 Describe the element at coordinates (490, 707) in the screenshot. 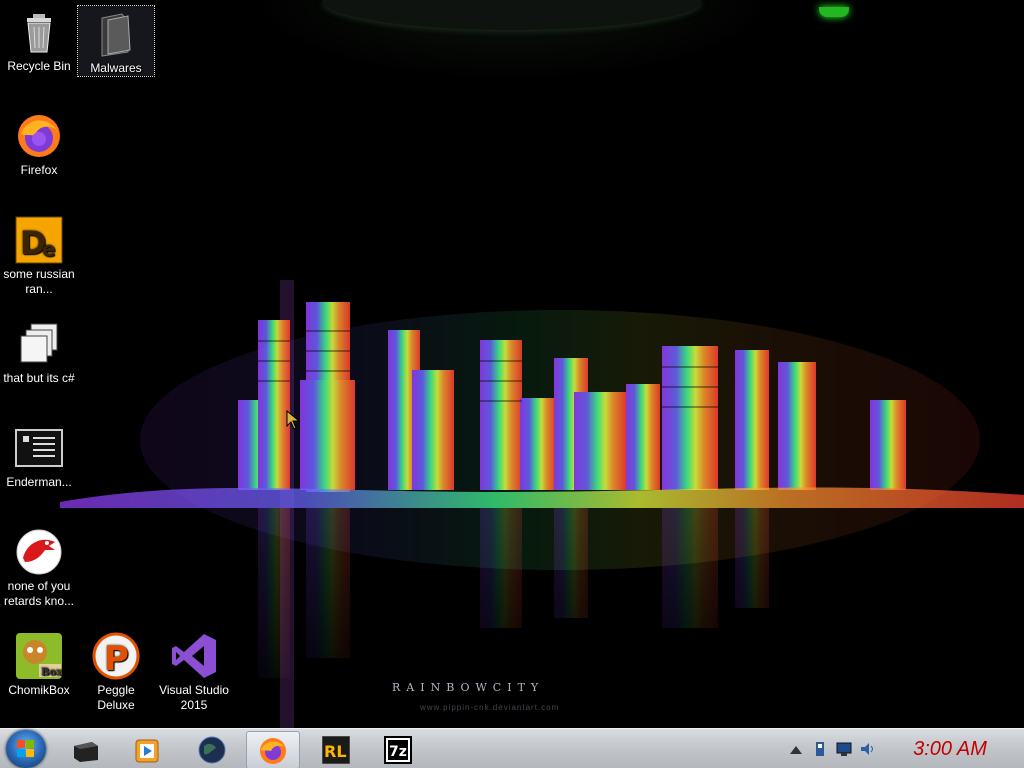

I see `wallpaper-credit: www.pippin-cnk.deviantart.com` at that location.